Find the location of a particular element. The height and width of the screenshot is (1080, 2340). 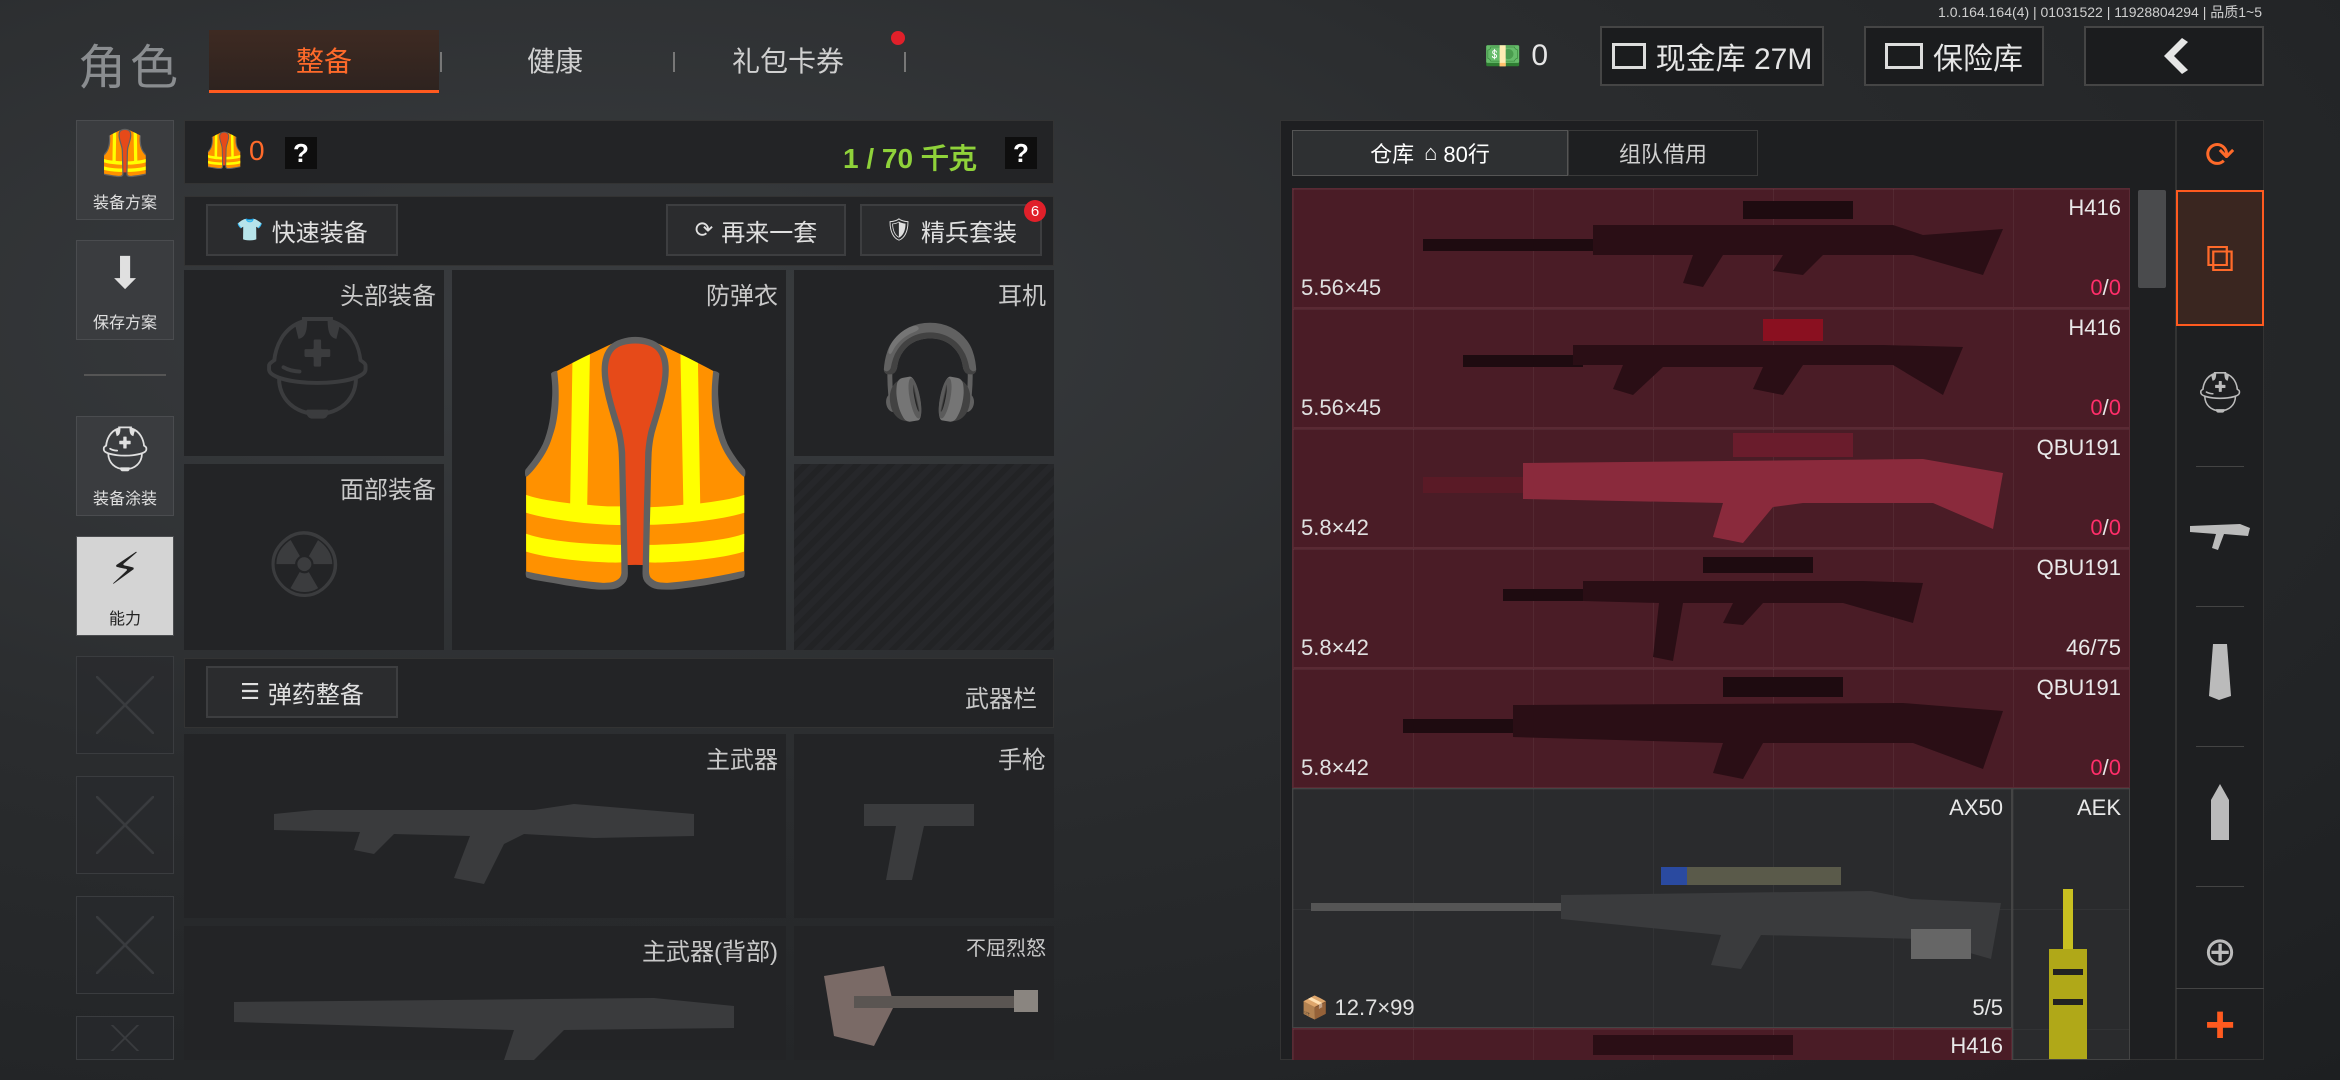

armor-icon: 🦺 is located at coordinates (224, 151).